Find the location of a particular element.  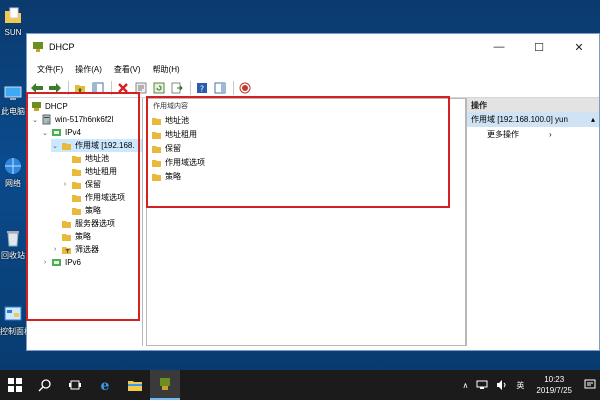

refresh-icon is located at coordinates (159, 87).